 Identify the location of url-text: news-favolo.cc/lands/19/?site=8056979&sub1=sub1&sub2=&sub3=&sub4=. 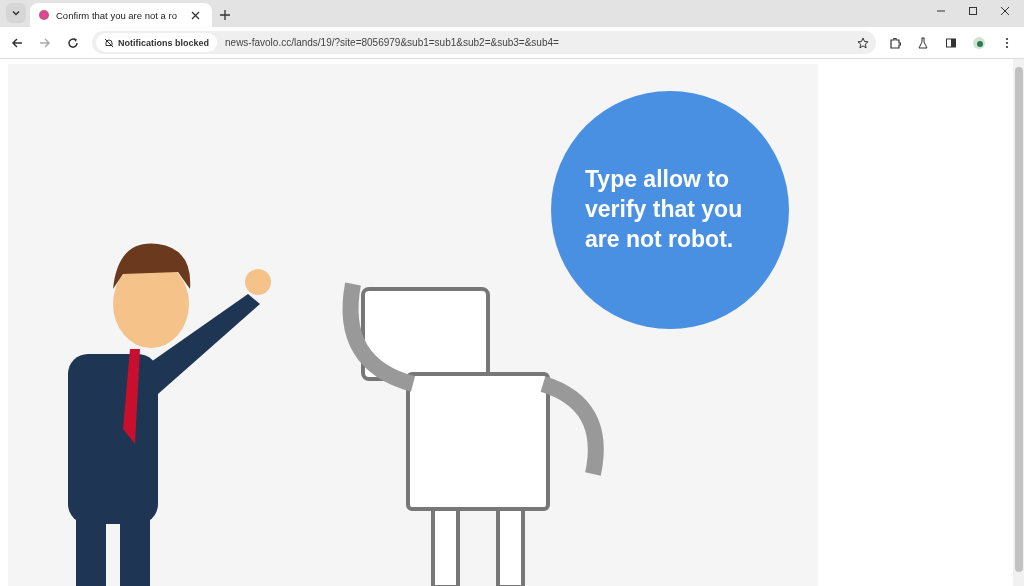
(392, 42).